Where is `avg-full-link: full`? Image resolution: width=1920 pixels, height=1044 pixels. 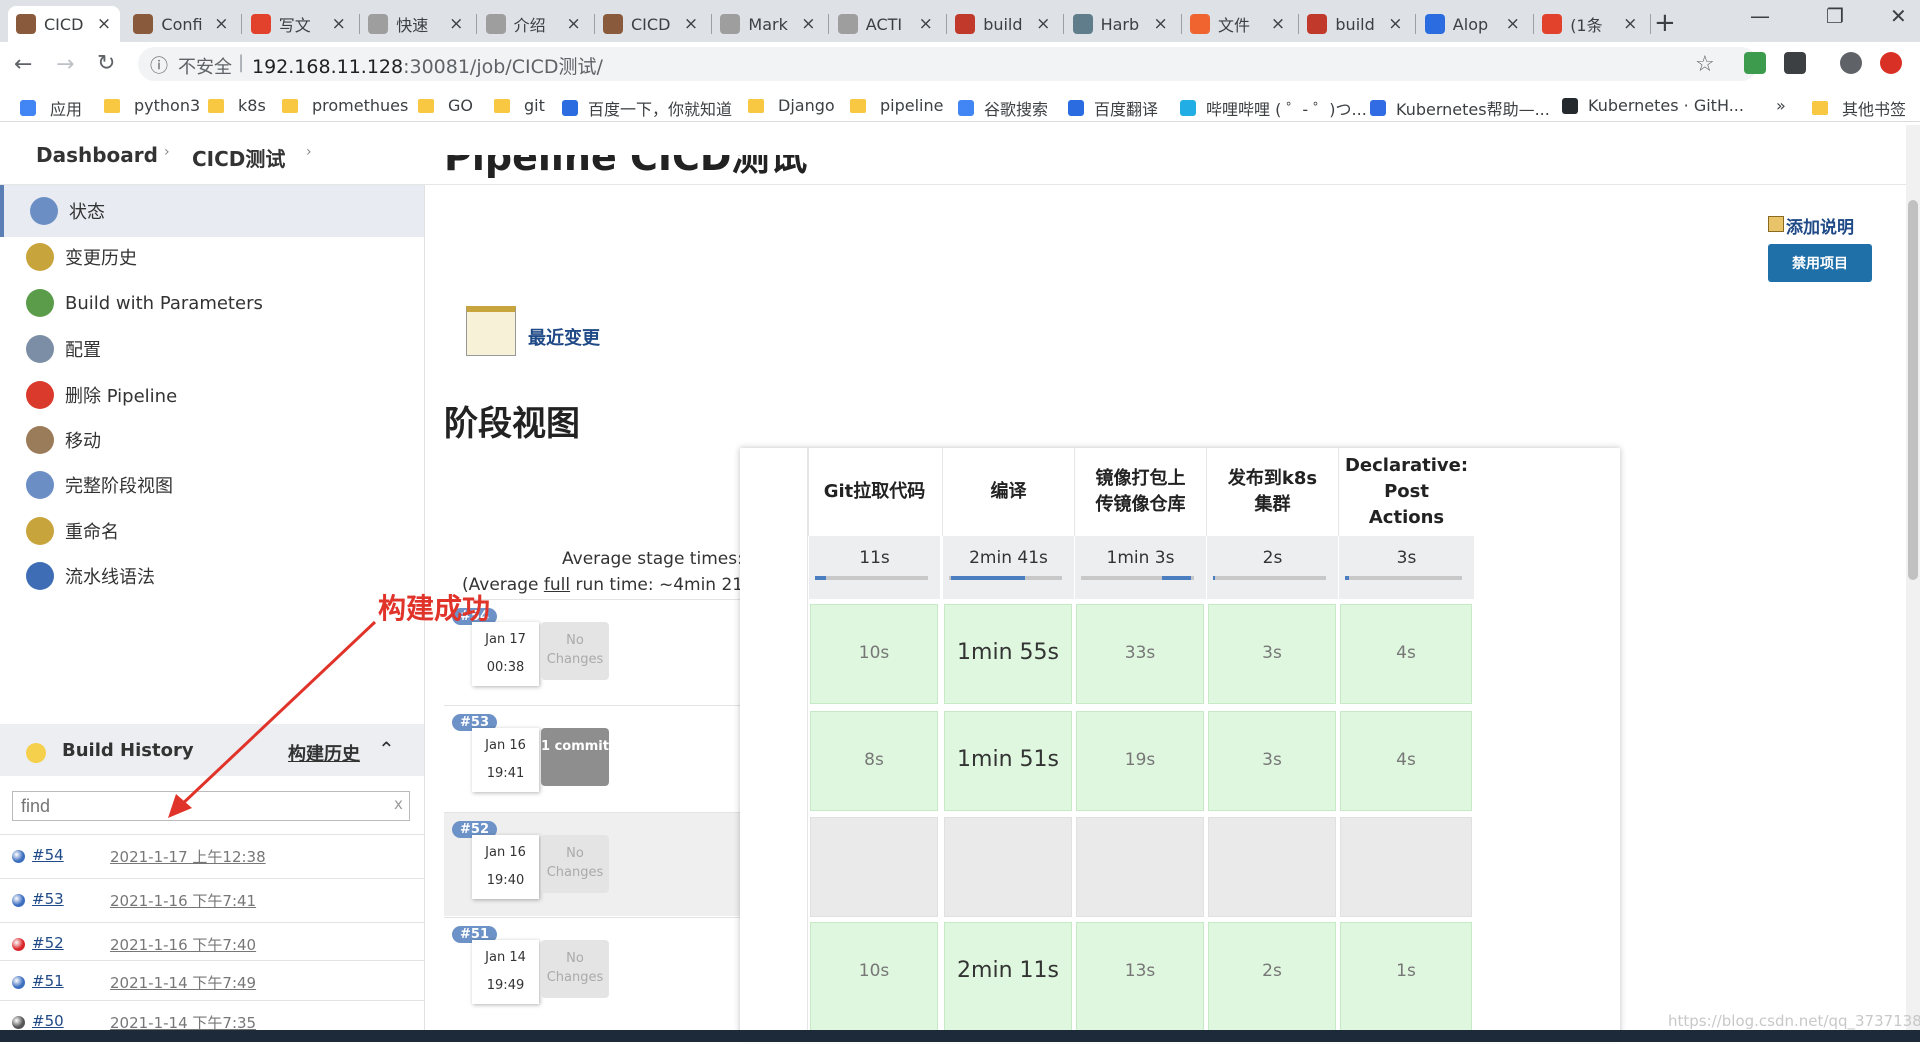
avg-full-link: full is located at coordinates (557, 585).